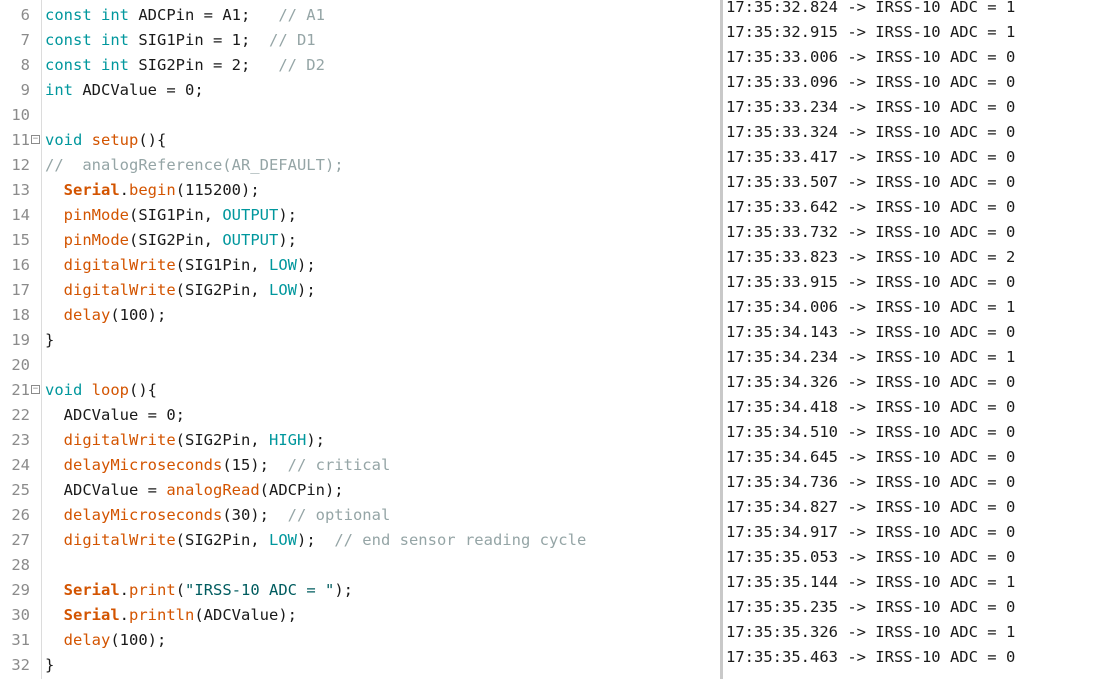  What do you see at coordinates (152, 190) in the screenshot?
I see `code-text: Serial.begin(115200);` at bounding box center [152, 190].